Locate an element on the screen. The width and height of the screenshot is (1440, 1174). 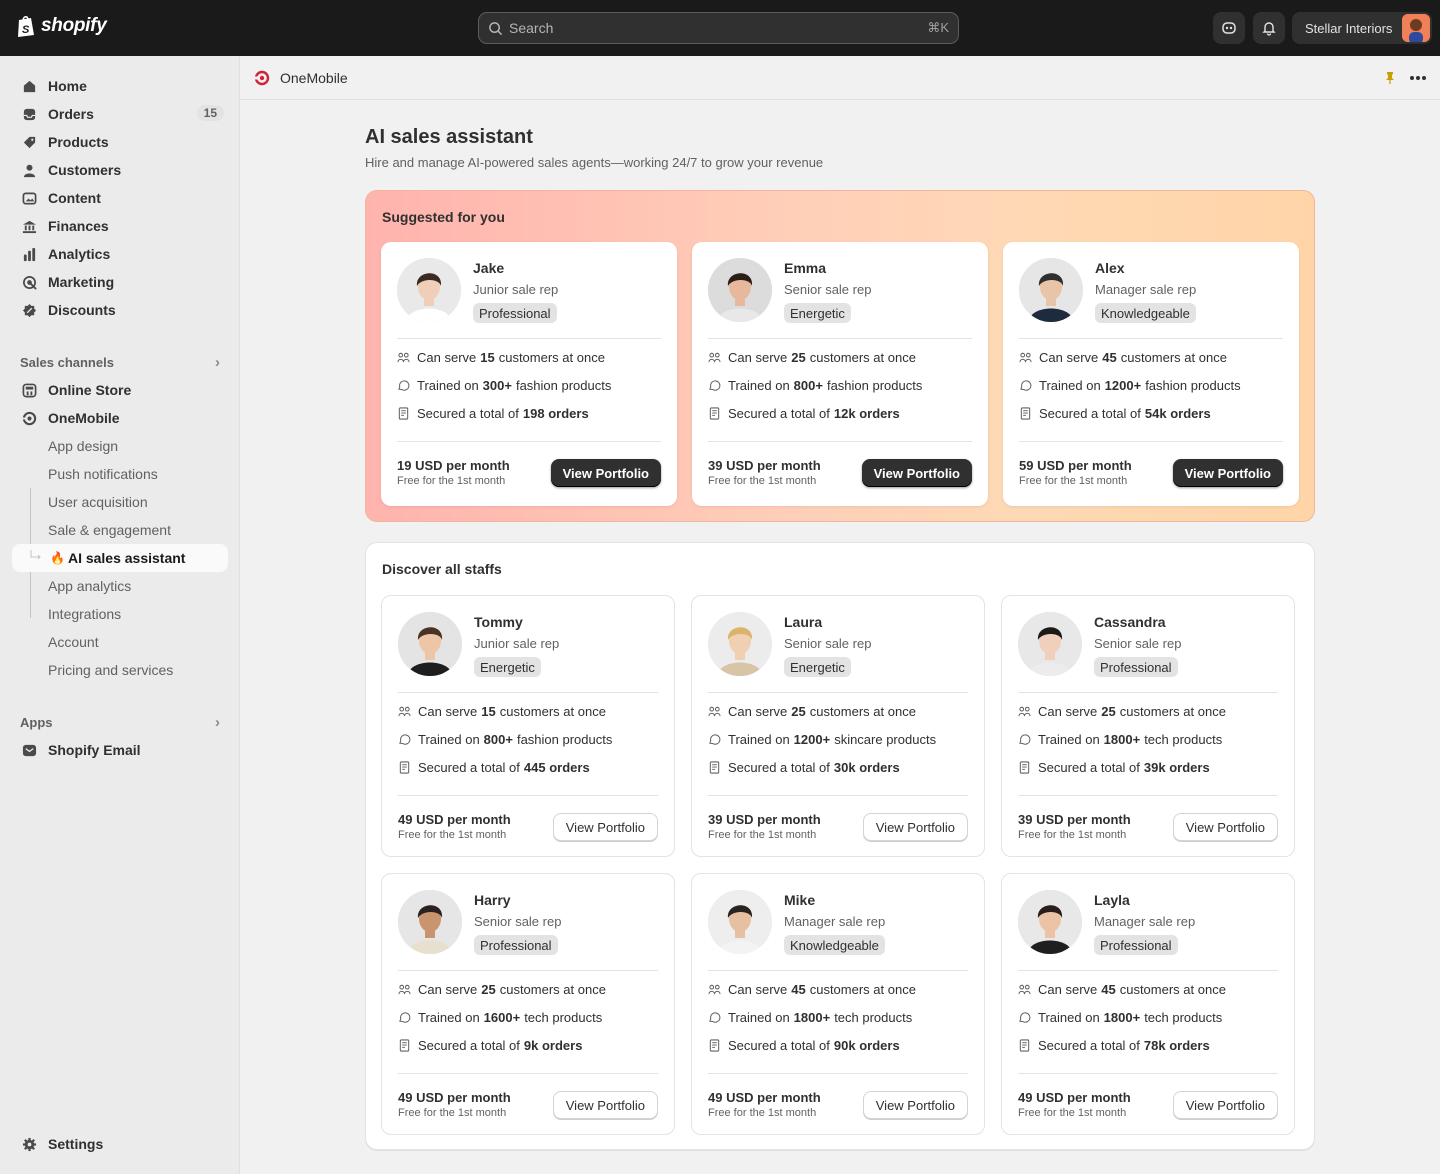
stat-value: 1200+ is located at coordinates (1123, 385).